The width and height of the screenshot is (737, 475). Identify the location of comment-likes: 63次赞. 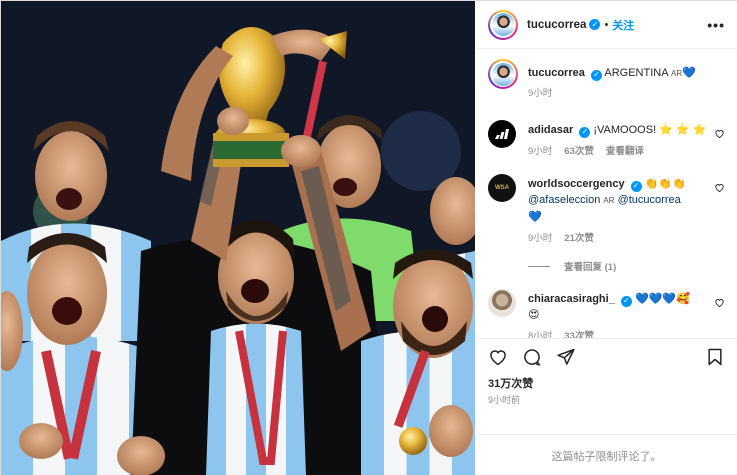
(579, 152).